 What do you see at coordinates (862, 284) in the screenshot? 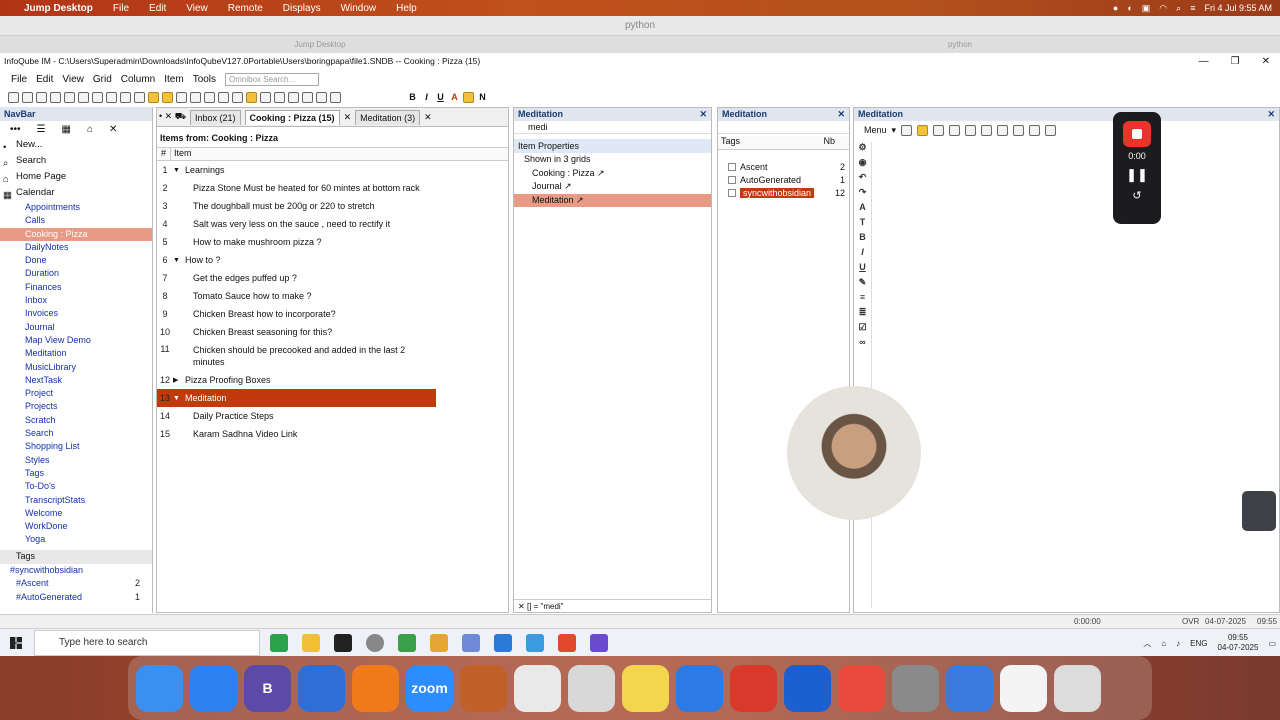
I see `highlight-icon: ✎` at bounding box center [862, 284].